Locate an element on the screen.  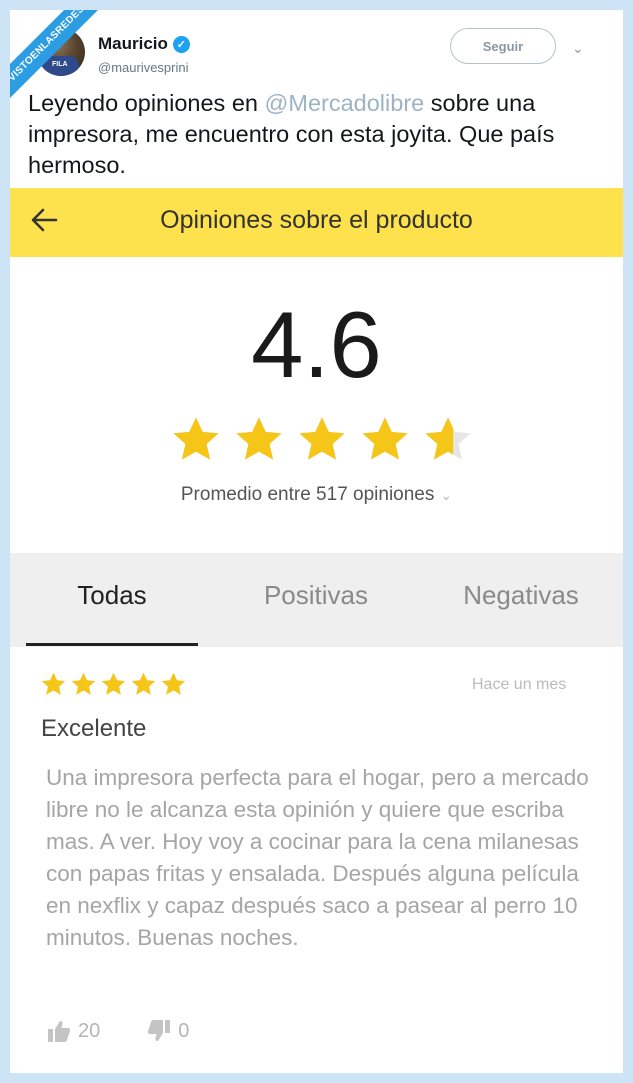
mention-link: @Mercadolibre is located at coordinates (345, 103).